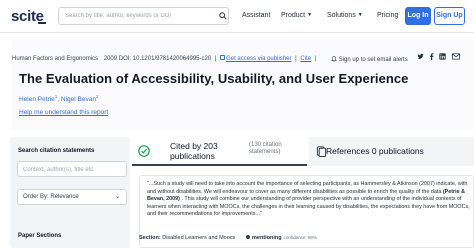  Describe the element at coordinates (387, 15) in the screenshot. I see `nav-pricing: Pricing` at that location.